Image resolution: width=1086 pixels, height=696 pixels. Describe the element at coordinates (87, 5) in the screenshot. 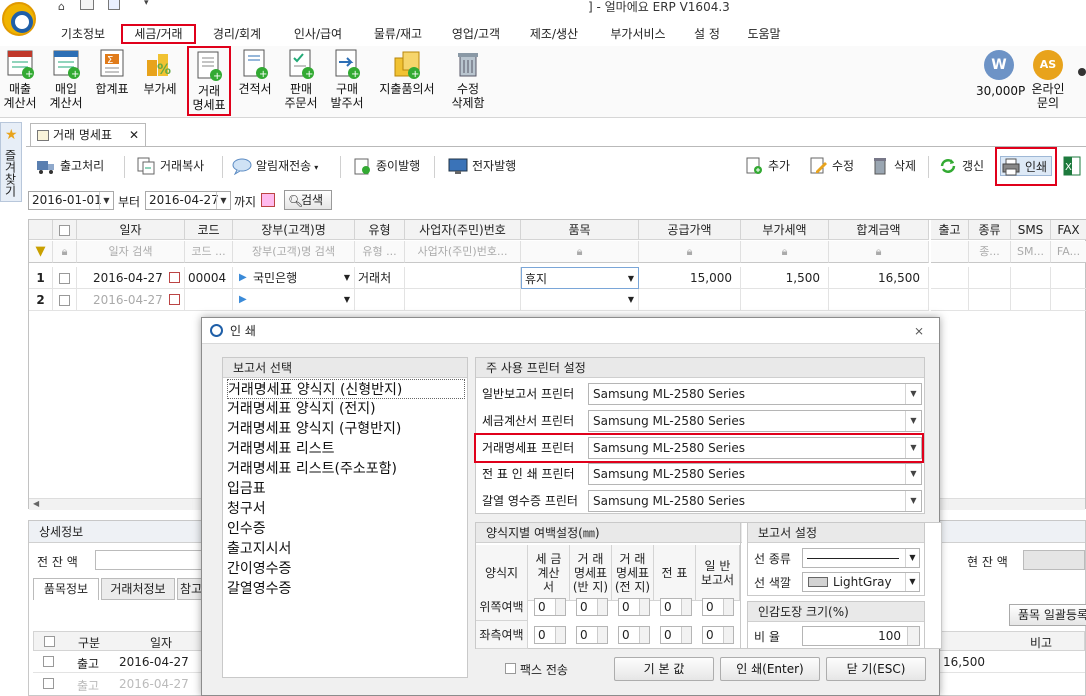

I see `settings-icon` at that location.